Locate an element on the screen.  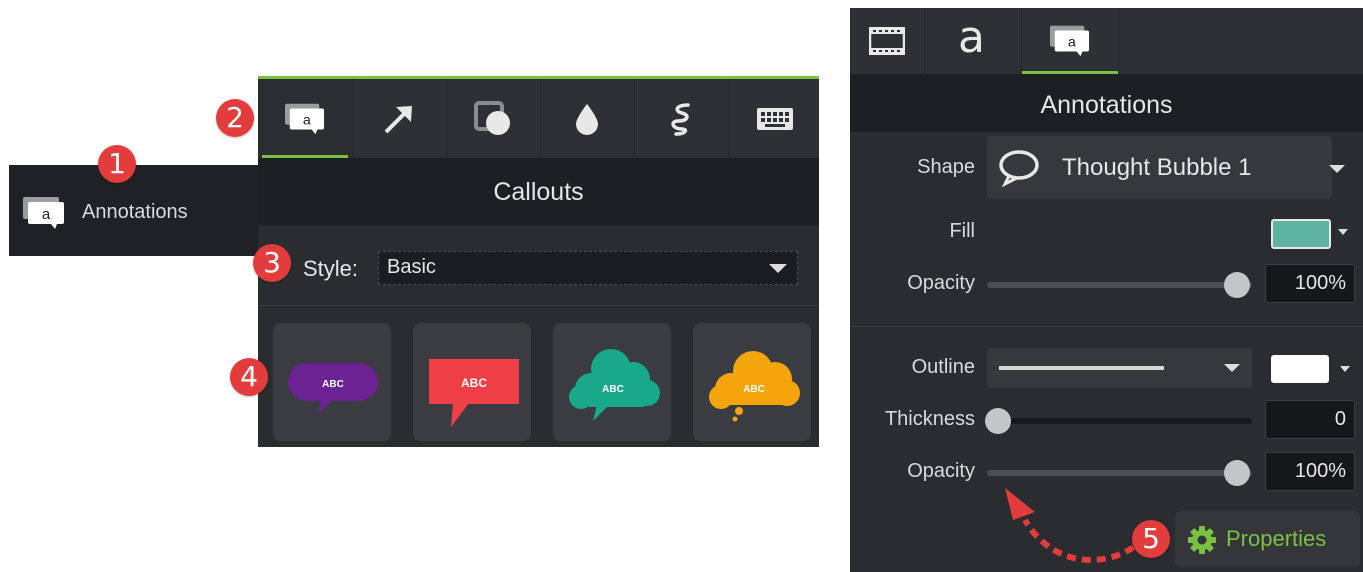
annotation-type-tabs: a is located at coordinates (538, 118).